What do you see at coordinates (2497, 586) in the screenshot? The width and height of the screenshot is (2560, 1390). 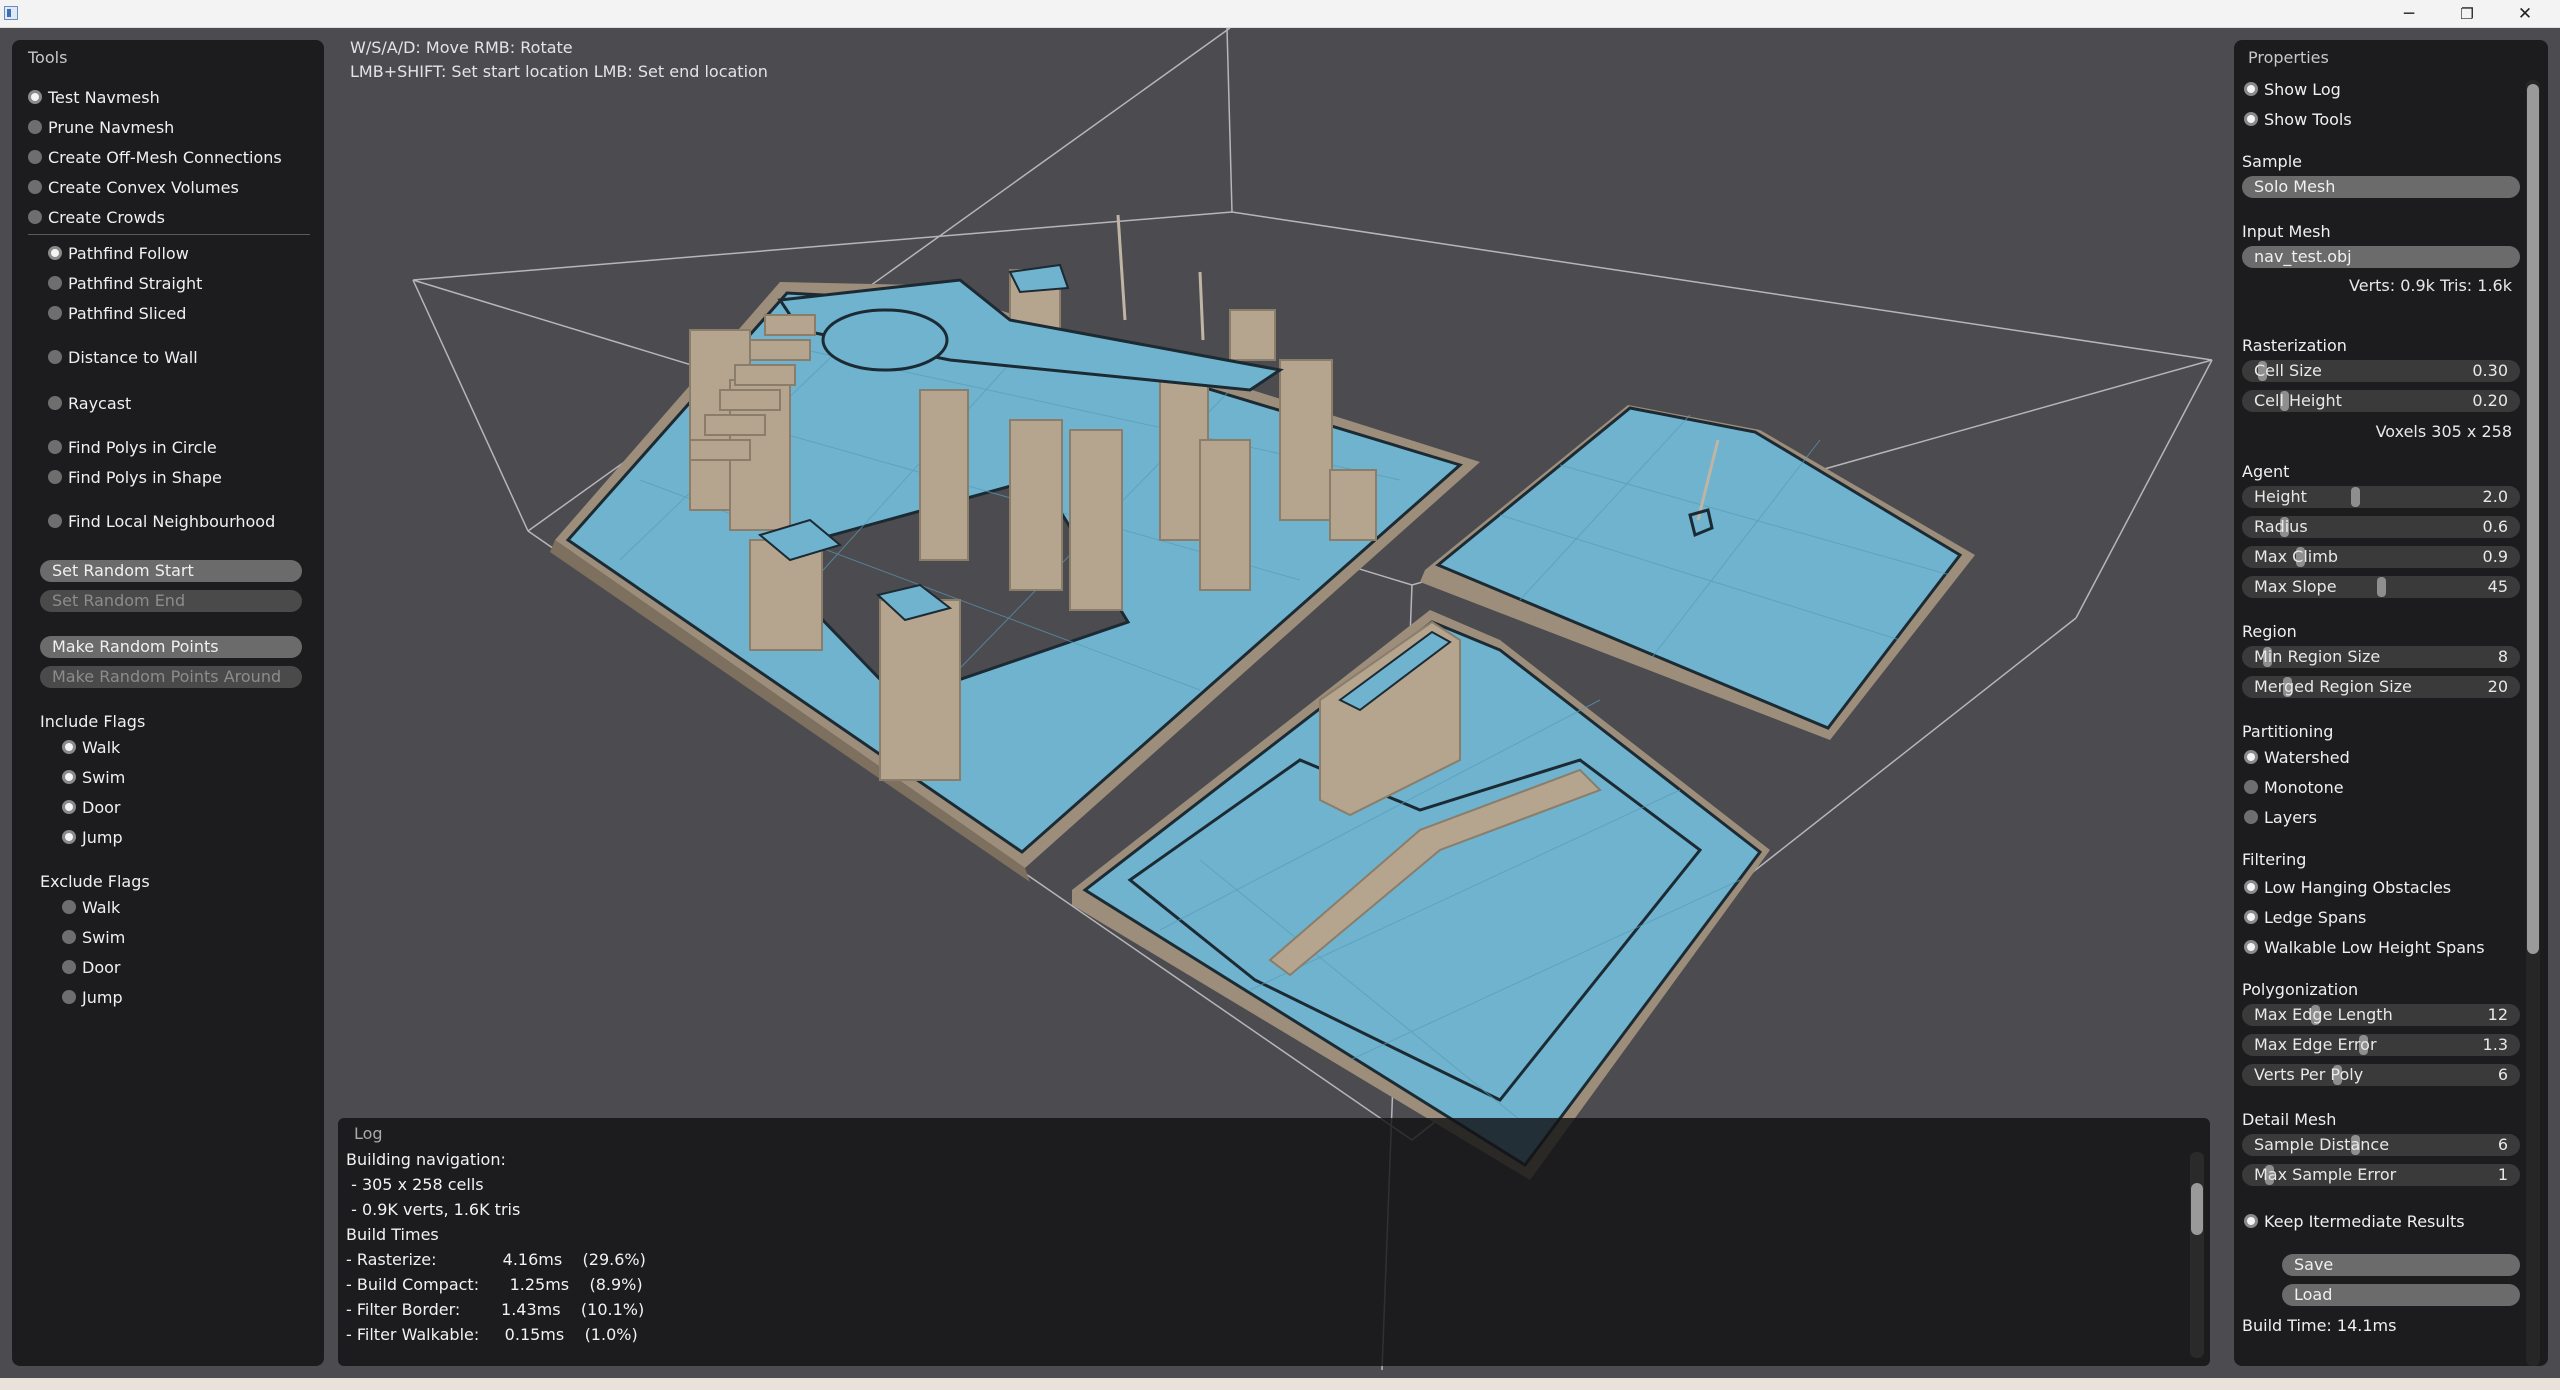 I see `slider-value: 45` at bounding box center [2497, 586].